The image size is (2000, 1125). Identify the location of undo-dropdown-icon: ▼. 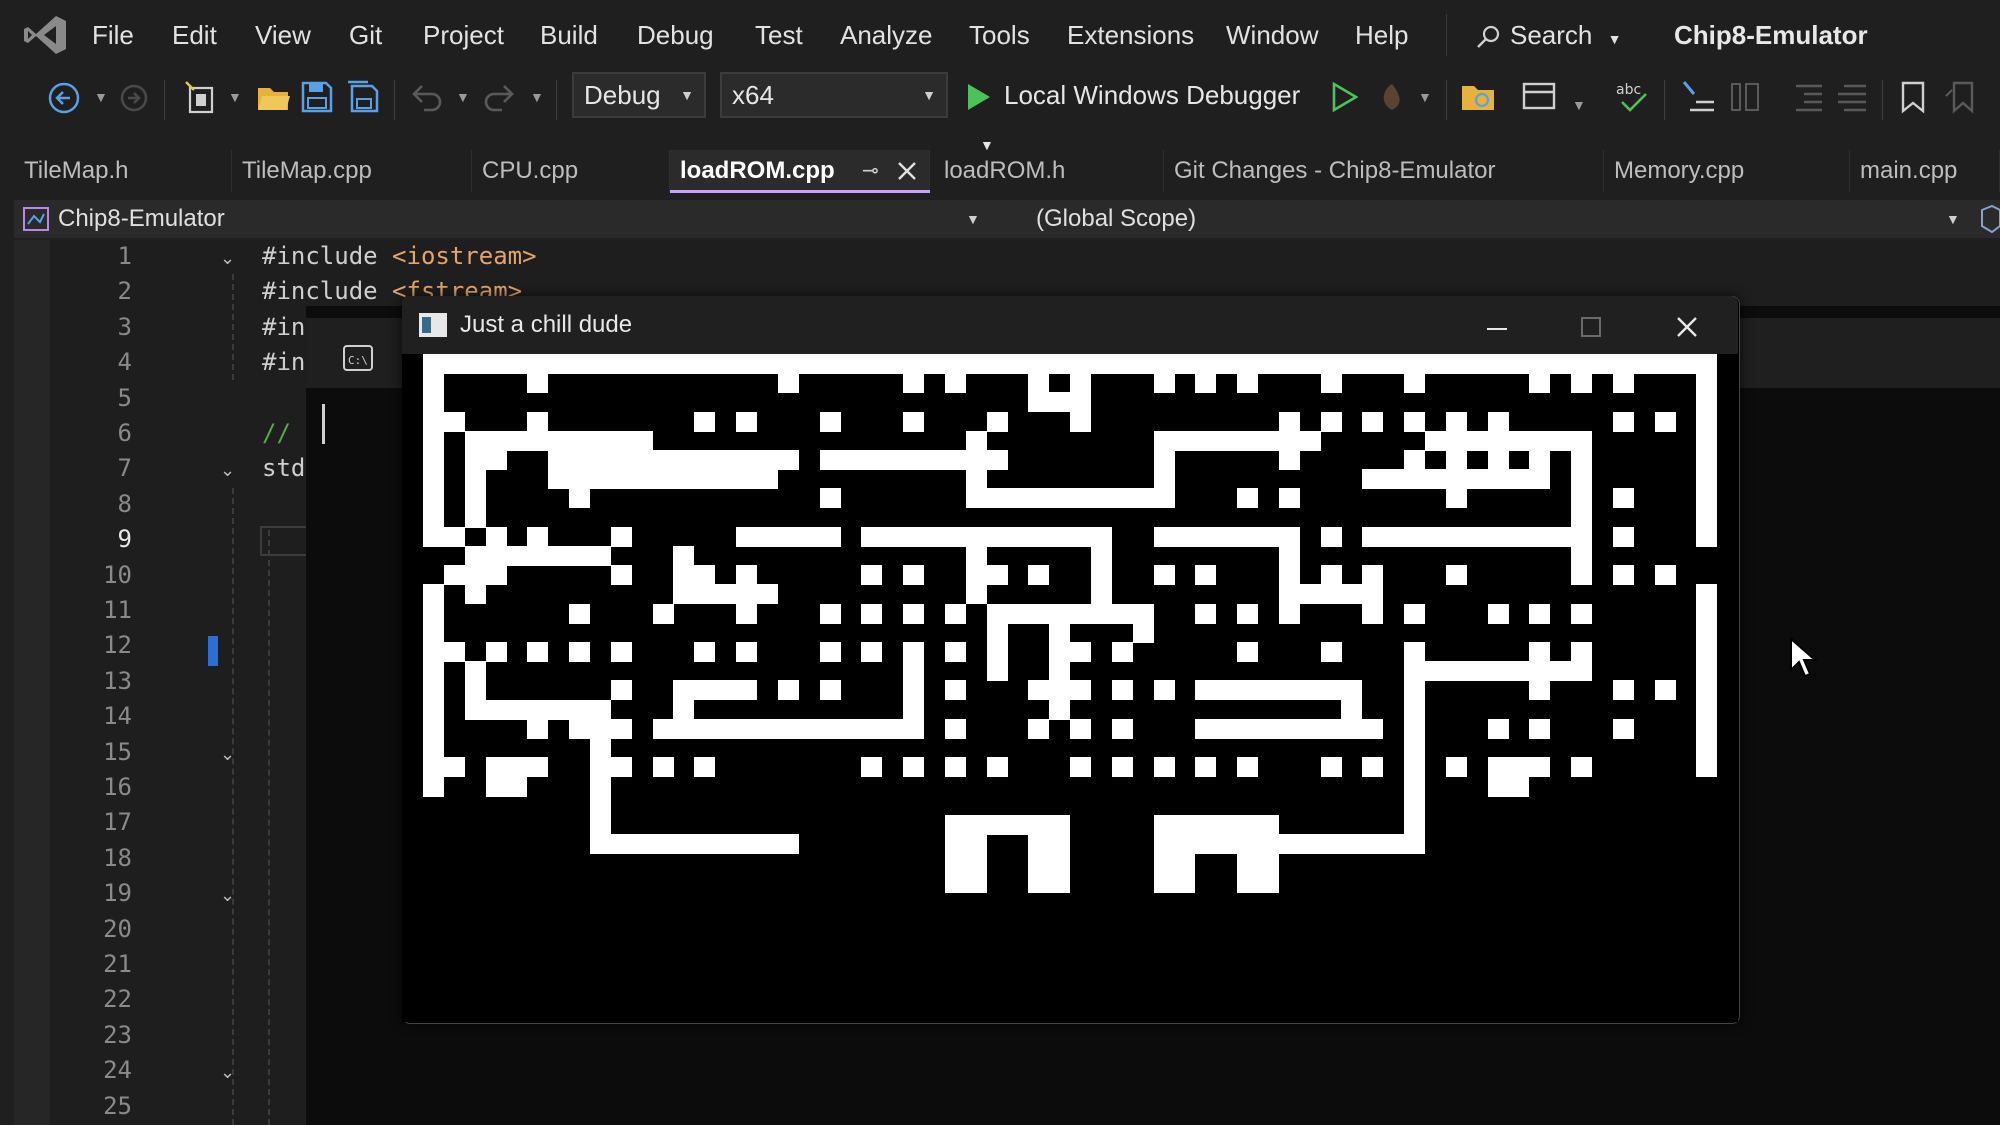
(463, 97).